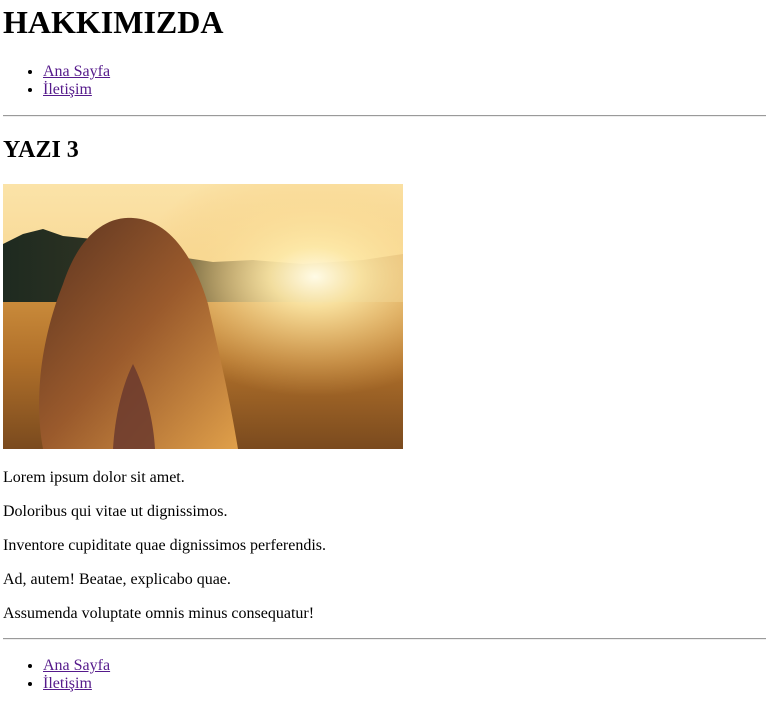 The image size is (766, 722). I want to click on header-nav-item-contact: İletişim, so click(404, 90).